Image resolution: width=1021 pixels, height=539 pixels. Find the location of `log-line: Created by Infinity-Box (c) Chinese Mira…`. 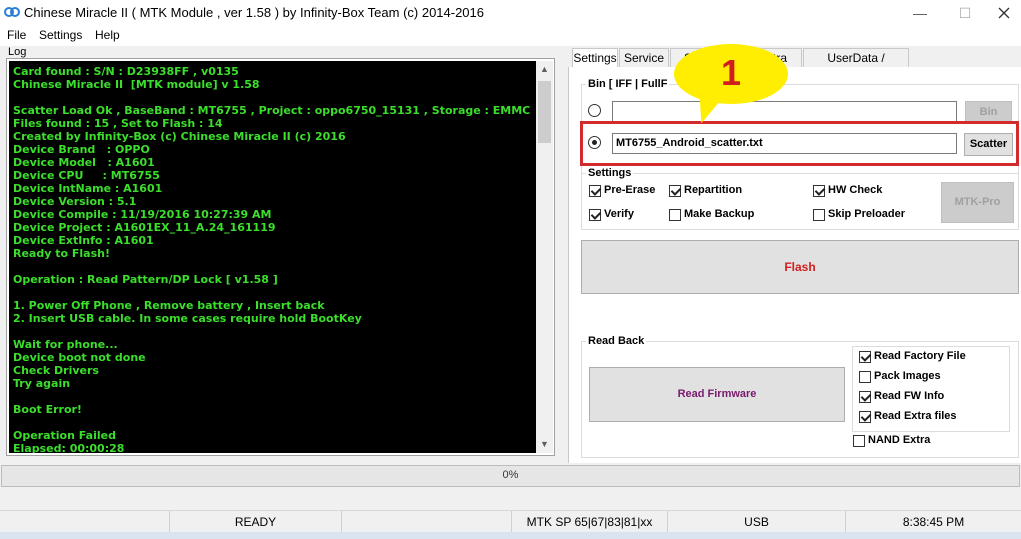

log-line: Created by Infinity-Box (c) Chinese Mira… is located at coordinates (179, 136).